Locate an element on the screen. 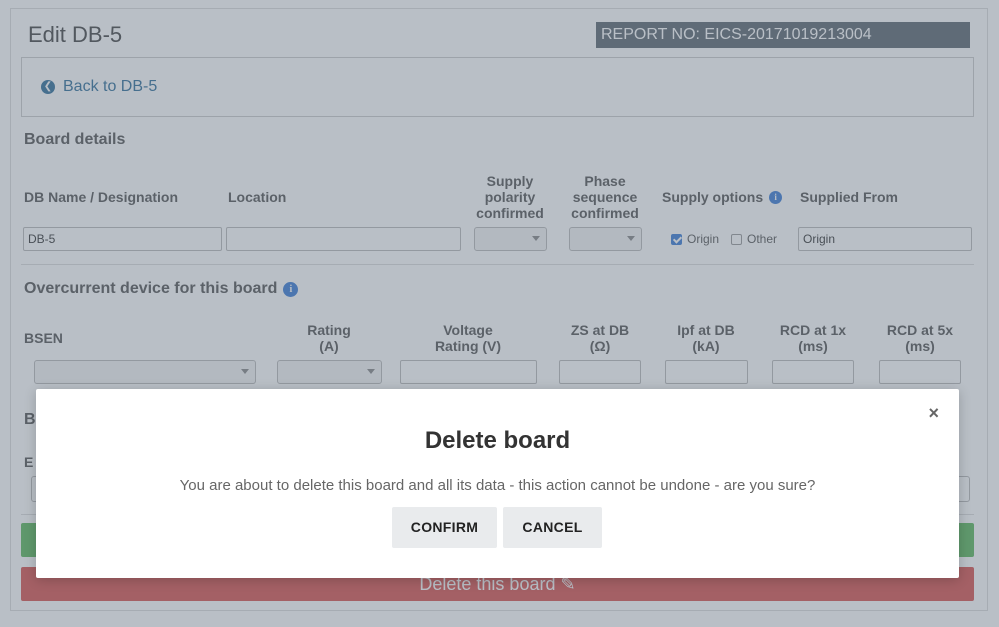  cancel-button: CANCEL is located at coordinates (552, 527).